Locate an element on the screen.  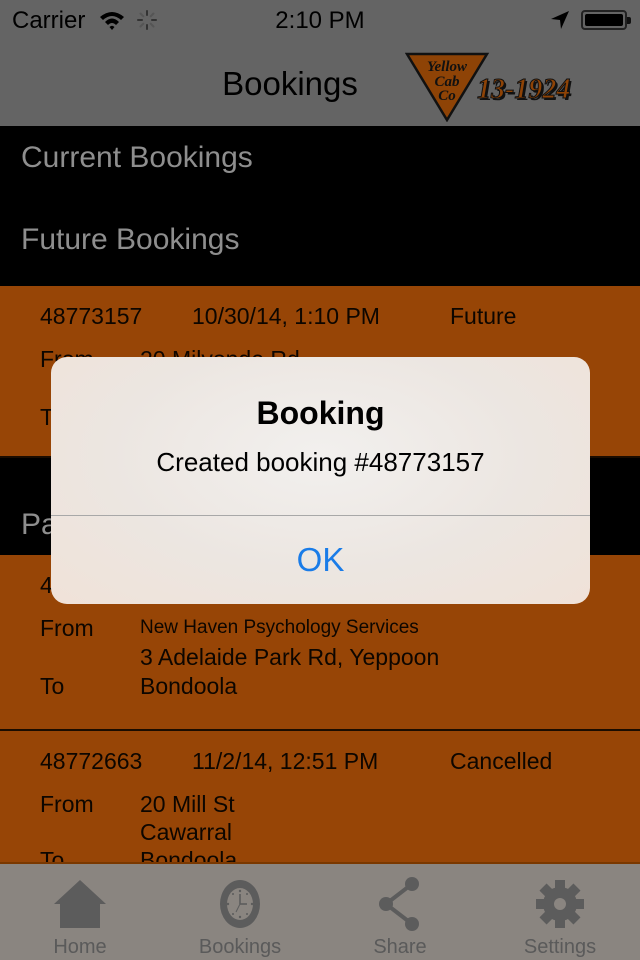
tab-settings: Settings is located at coordinates (560, 912).